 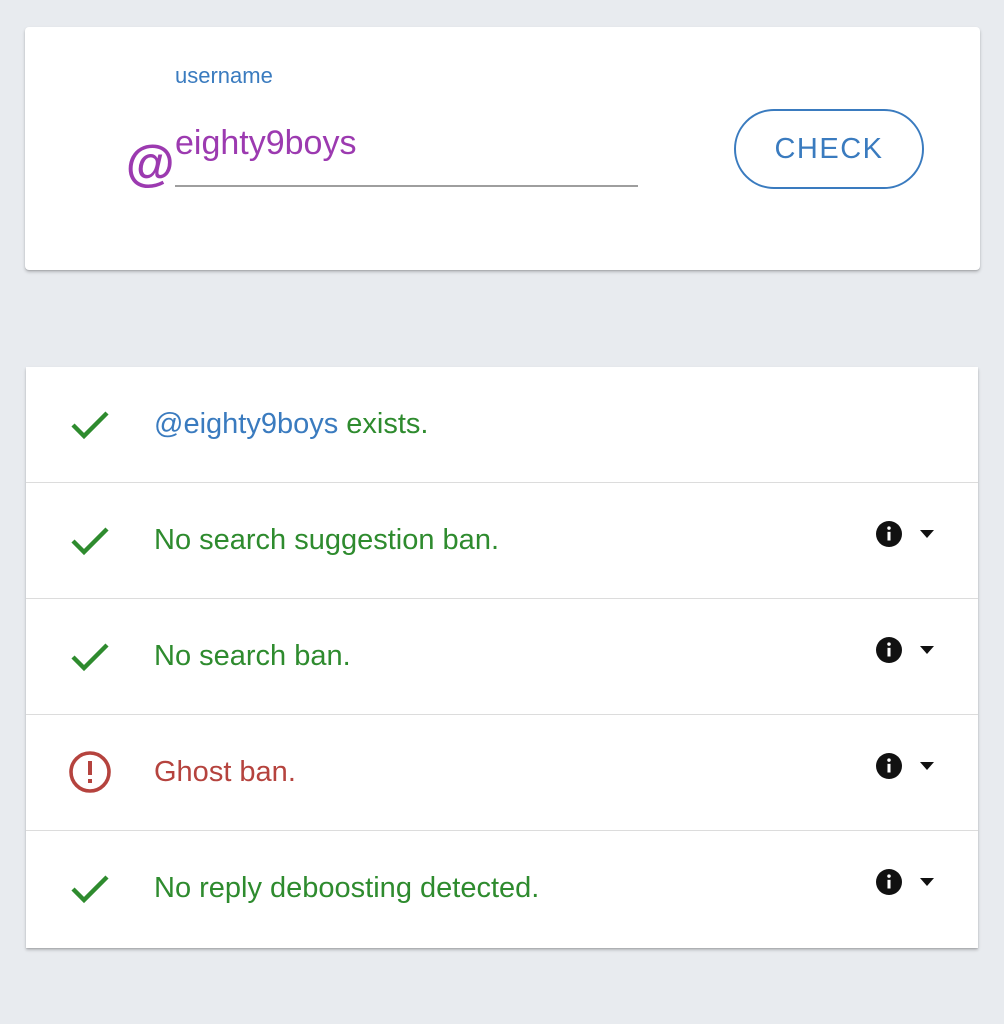 What do you see at coordinates (347, 888) in the screenshot?
I see `result-text: No reply deboosting detected.` at bounding box center [347, 888].